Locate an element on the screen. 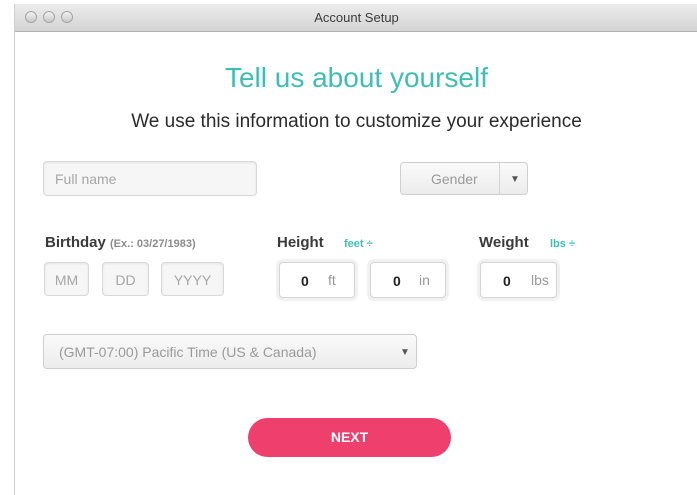 This screenshot has width=697, height=495. weight-value: 0 is located at coordinates (507, 281).